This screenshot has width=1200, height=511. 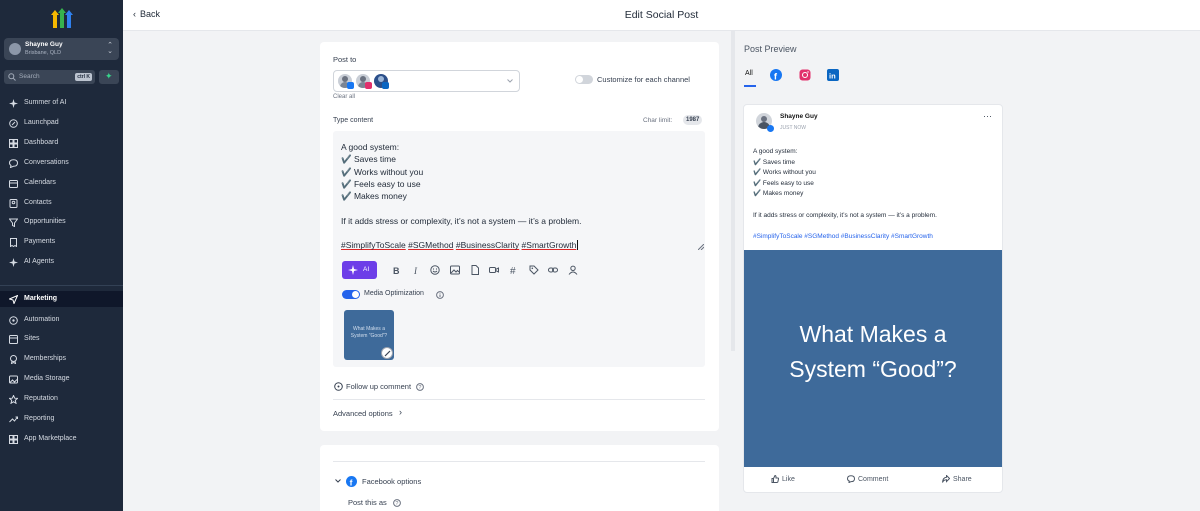 I want to click on media-thumbnail: What Makes a System “Good”?, so click(x=369, y=335).